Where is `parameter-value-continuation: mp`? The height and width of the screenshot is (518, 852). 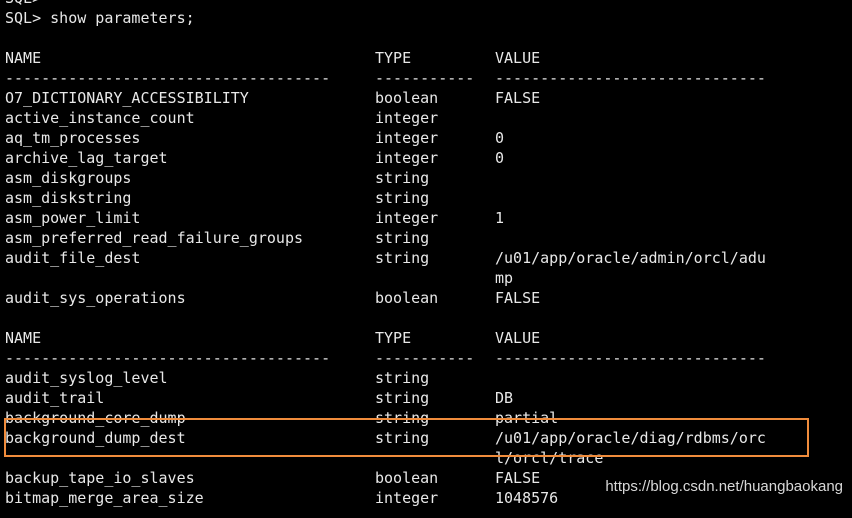 parameter-value-continuation: mp is located at coordinates (504, 278).